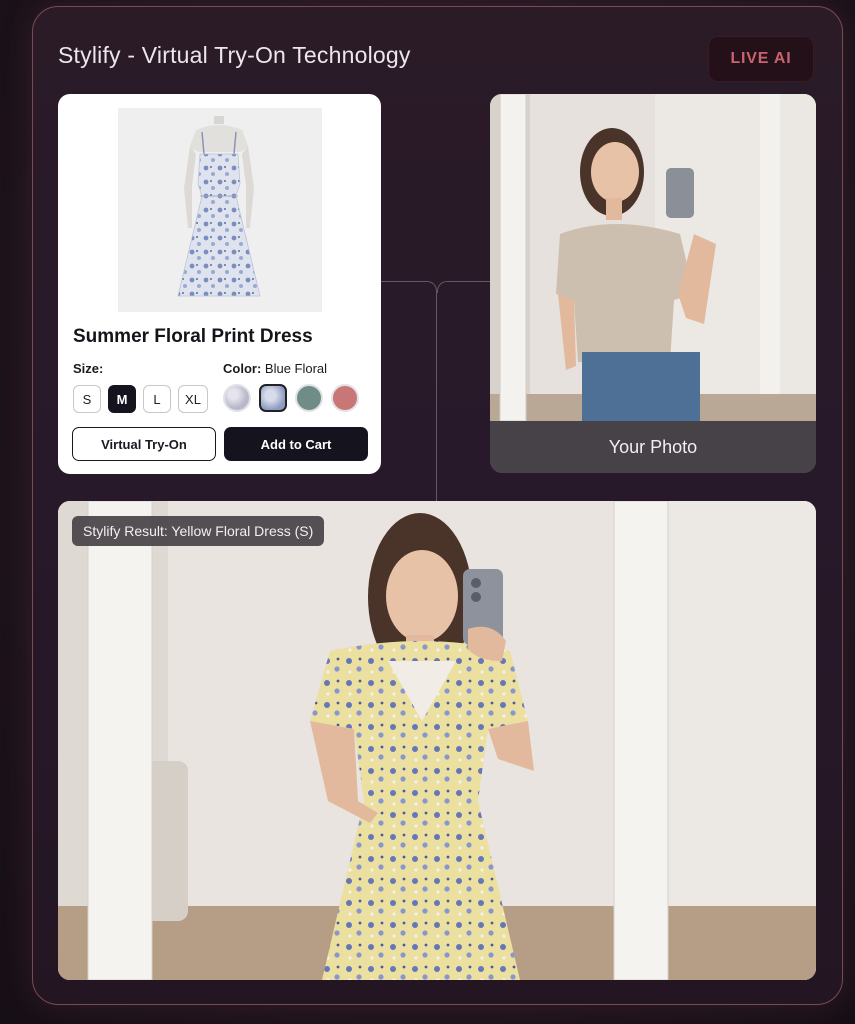 The image size is (855, 1024). What do you see at coordinates (409, 287) in the screenshot?
I see `connector-line-left` at bounding box center [409, 287].